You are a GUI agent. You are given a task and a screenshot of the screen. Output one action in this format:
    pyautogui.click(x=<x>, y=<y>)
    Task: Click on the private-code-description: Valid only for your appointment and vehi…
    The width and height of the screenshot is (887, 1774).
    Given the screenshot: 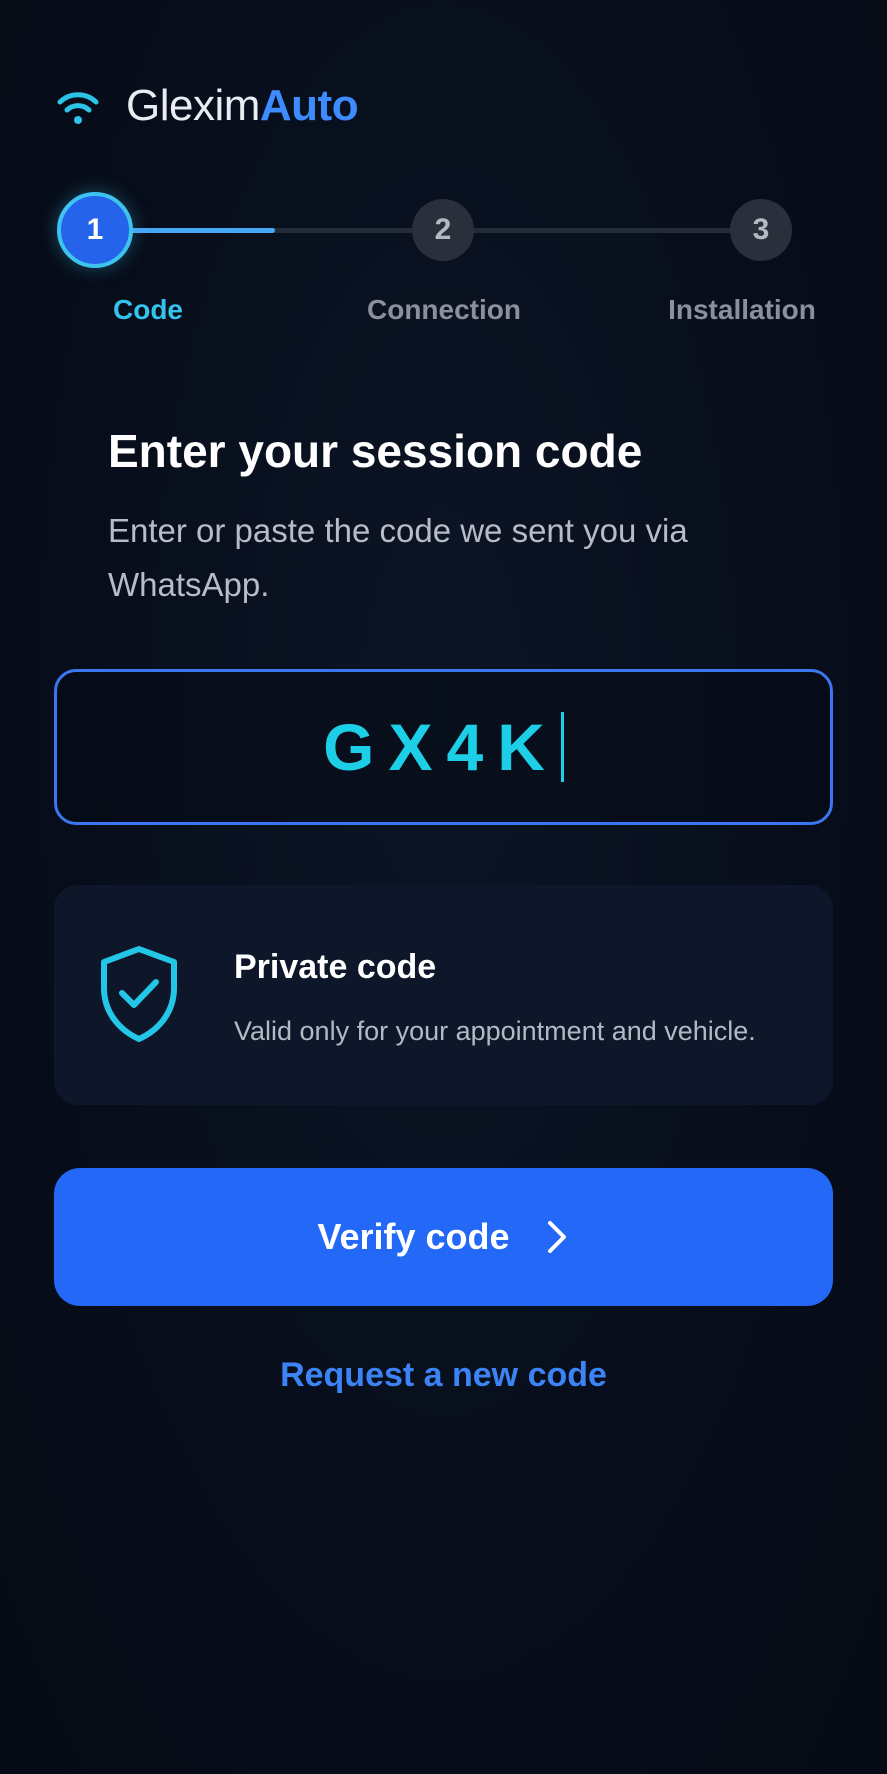 What is the action you would take?
    pyautogui.click(x=495, y=1031)
    